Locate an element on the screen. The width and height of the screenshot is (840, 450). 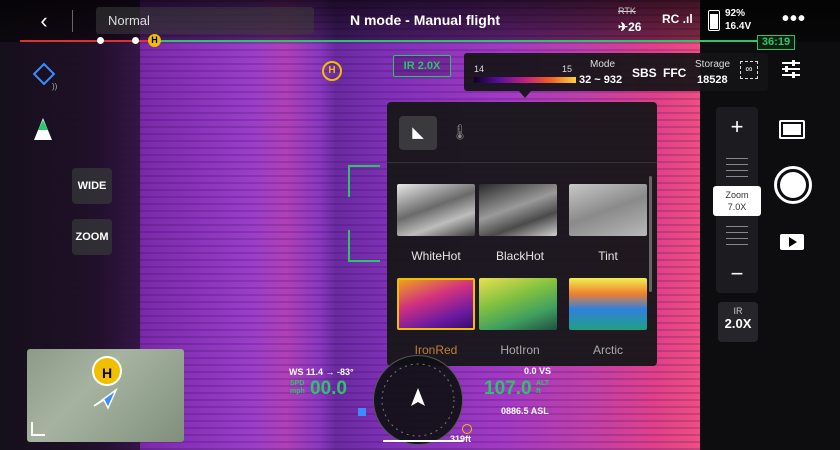
ffc-button: FFC is located at coordinates (674, 73).